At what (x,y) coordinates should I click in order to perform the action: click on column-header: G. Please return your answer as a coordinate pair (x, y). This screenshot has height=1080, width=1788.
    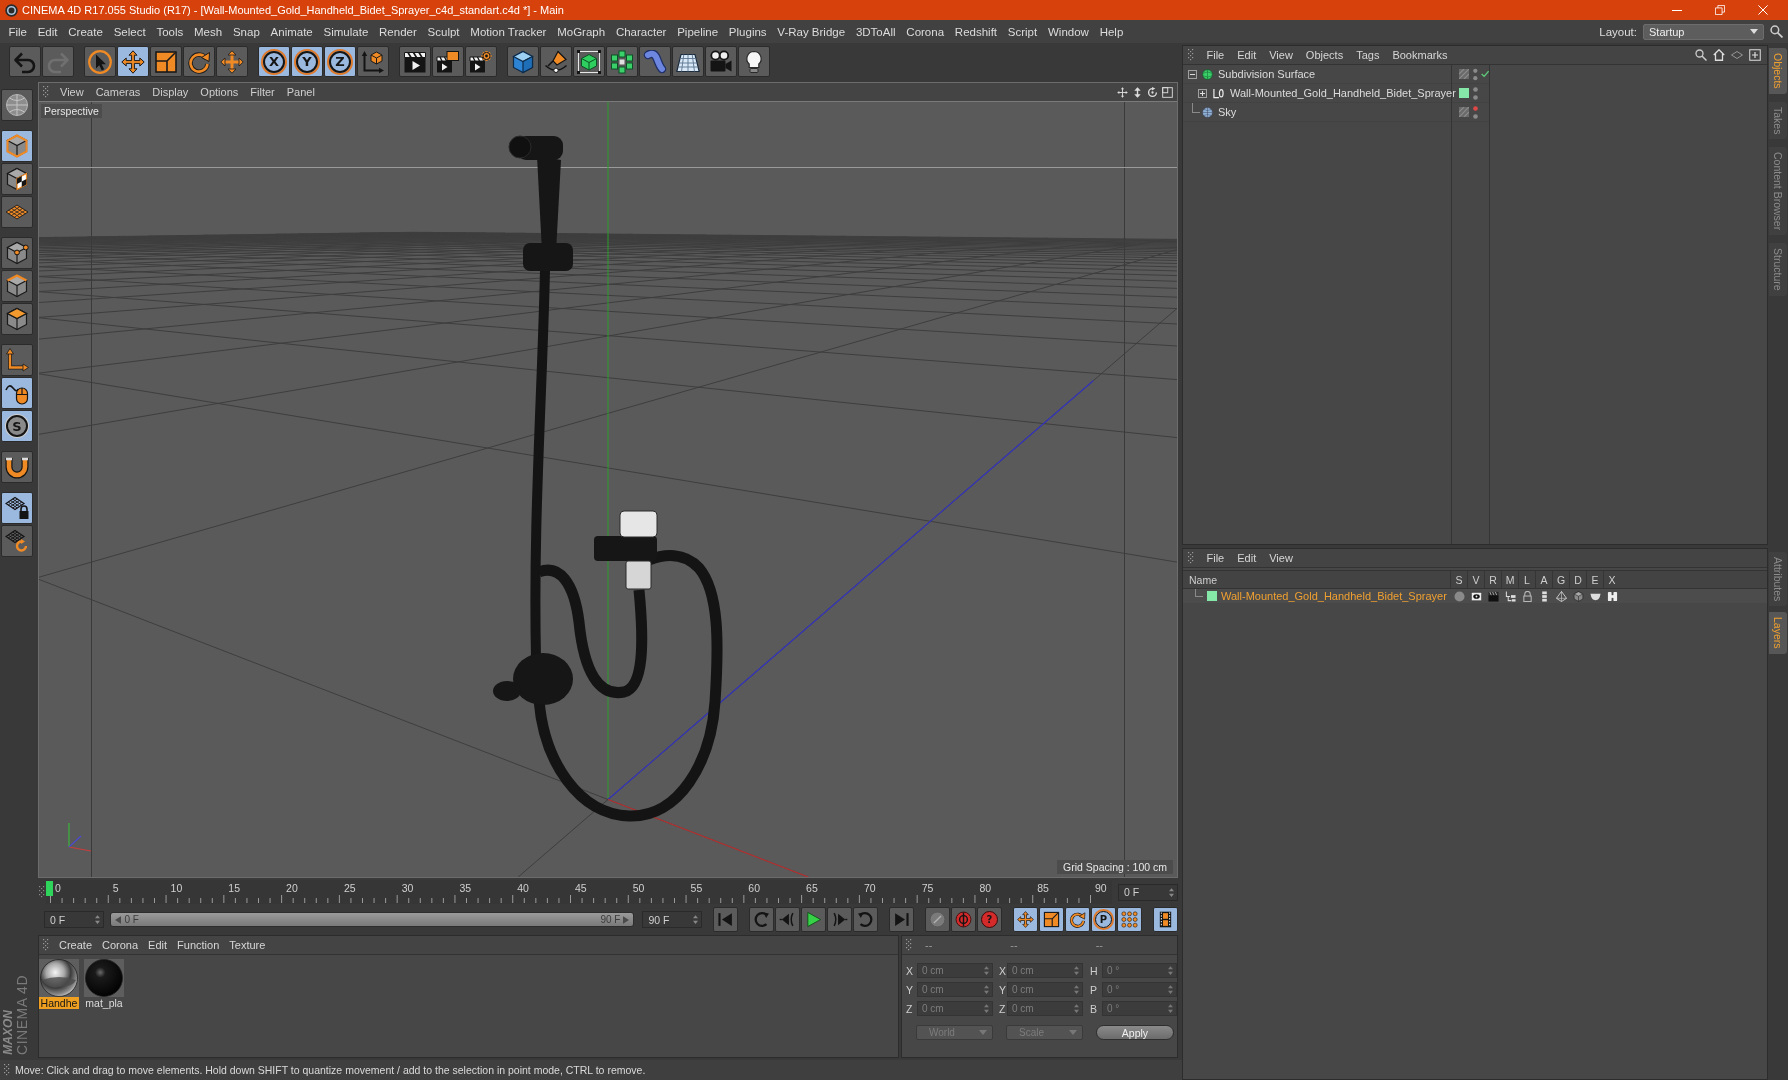
    Looking at the image, I should click on (1560, 579).